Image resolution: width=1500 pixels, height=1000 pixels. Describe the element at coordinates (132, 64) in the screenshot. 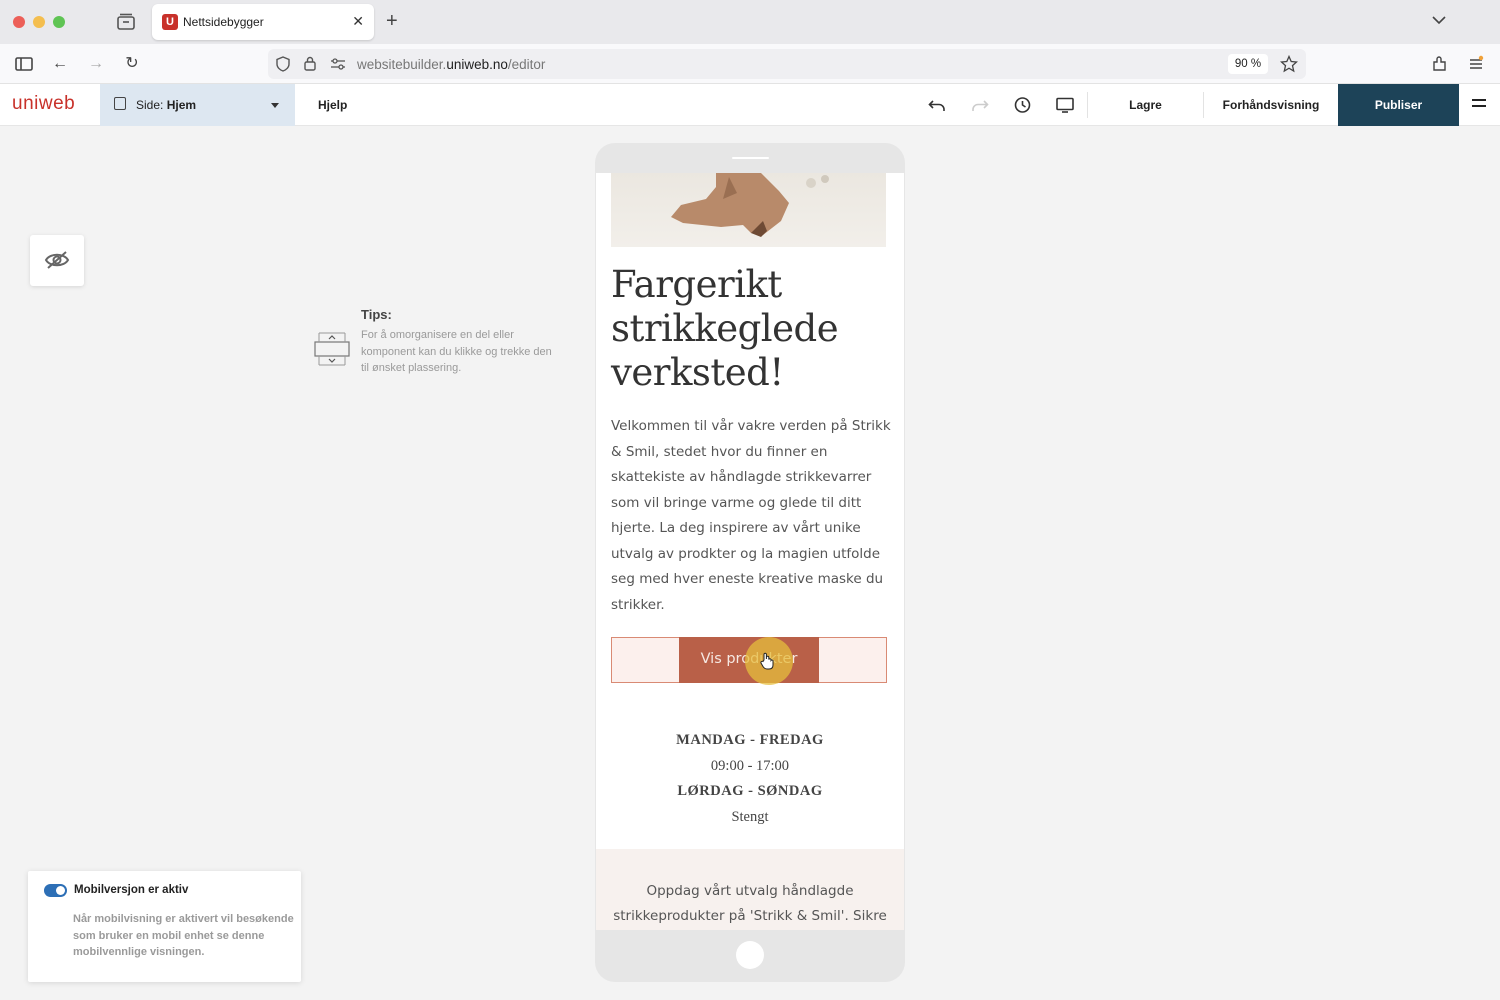

I see `reload-icon: ↻` at that location.